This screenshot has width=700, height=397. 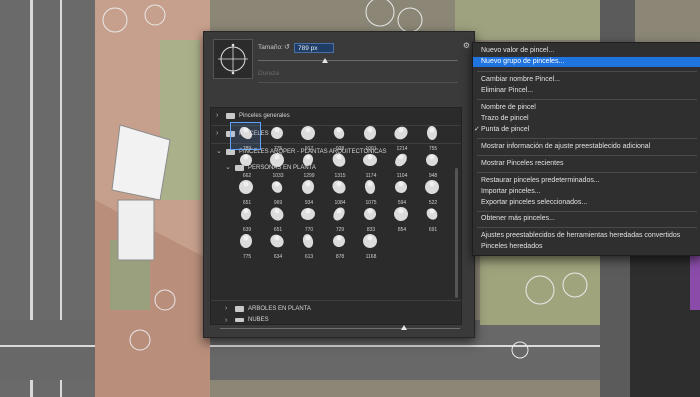 What do you see at coordinates (314, 48) in the screenshot?
I see `size-input: 789 px` at bounding box center [314, 48].